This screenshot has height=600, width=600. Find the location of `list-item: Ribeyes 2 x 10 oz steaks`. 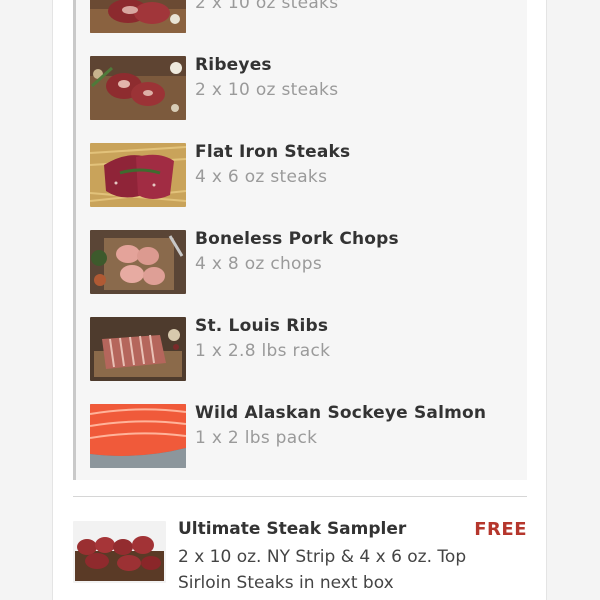

list-item: Ribeyes 2 x 10 oz steaks is located at coordinates (305, 87).